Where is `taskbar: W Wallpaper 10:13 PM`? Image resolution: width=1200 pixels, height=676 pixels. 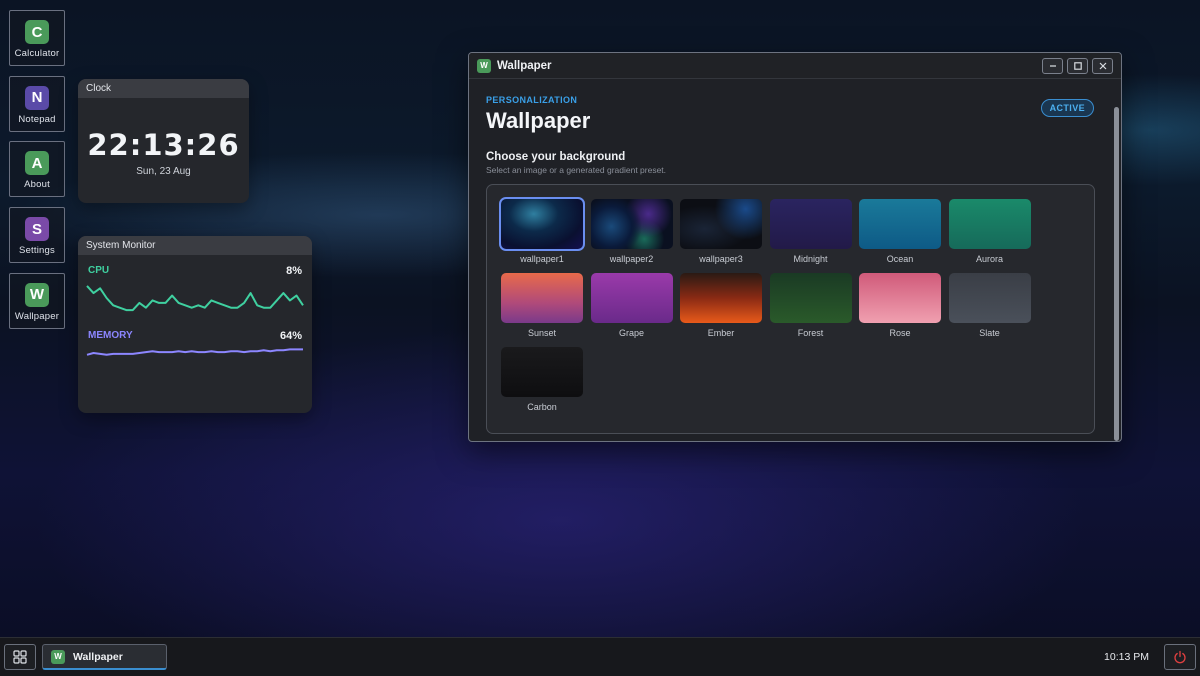
taskbar: W Wallpaper 10:13 PM is located at coordinates (600, 656).